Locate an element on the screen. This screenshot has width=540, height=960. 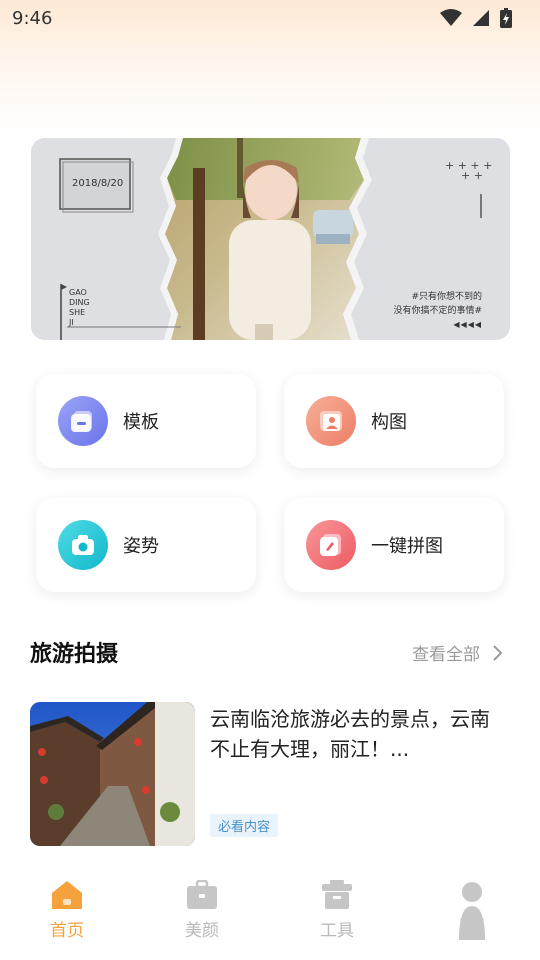
banner-quote-line1: #只有你想不到的 is located at coordinates (446, 297).